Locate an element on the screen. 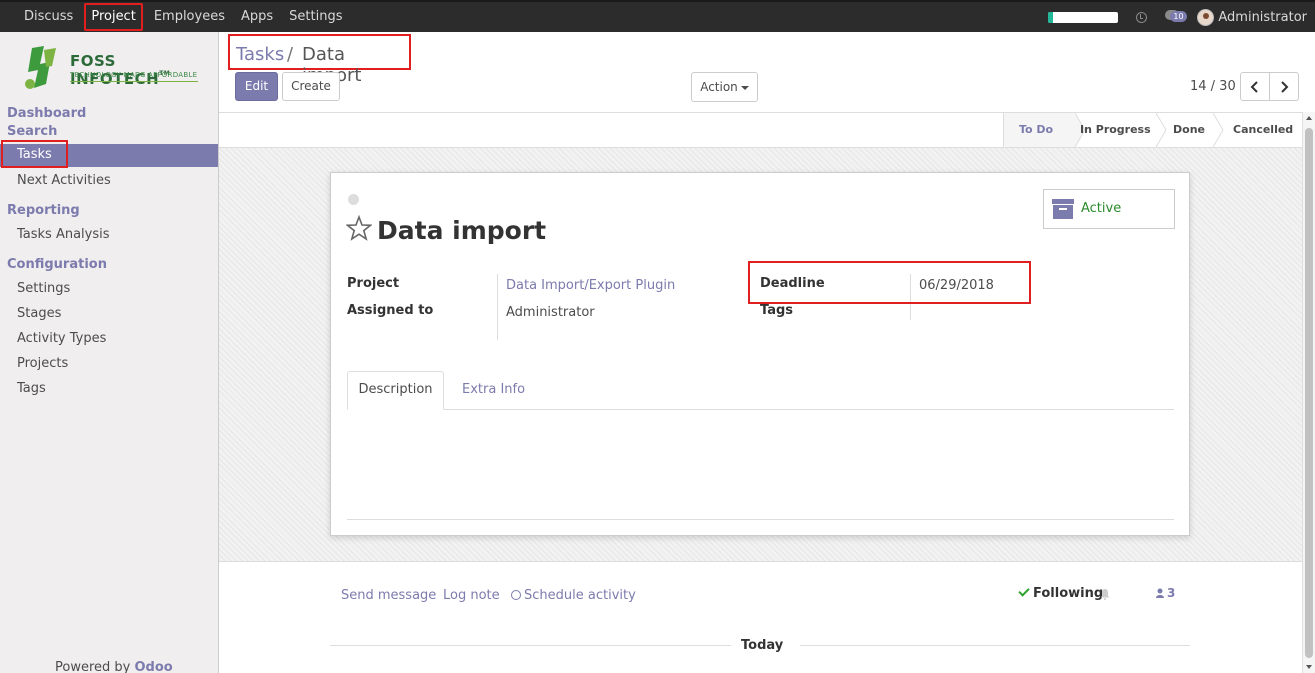 The image size is (1315, 673). systray: 10 Administrator is located at coordinates (1177, 17).